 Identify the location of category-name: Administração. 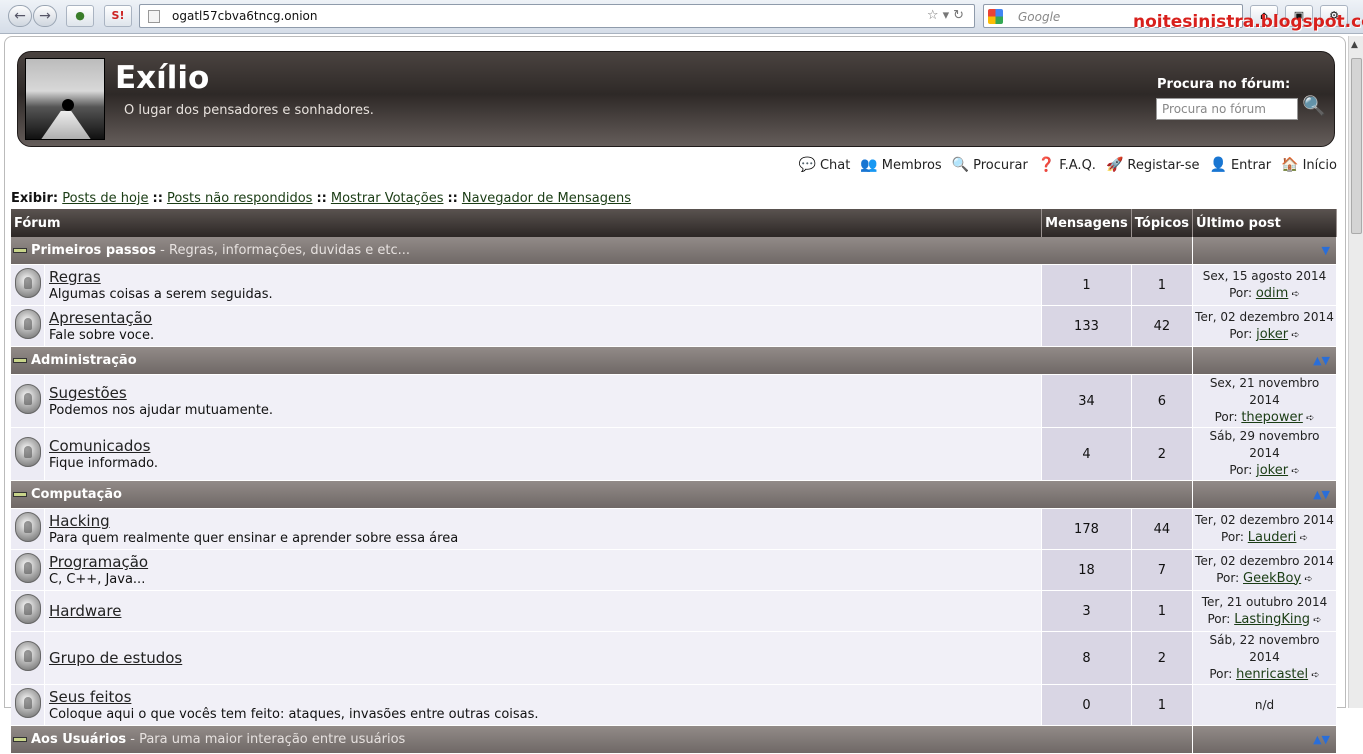
(82, 360).